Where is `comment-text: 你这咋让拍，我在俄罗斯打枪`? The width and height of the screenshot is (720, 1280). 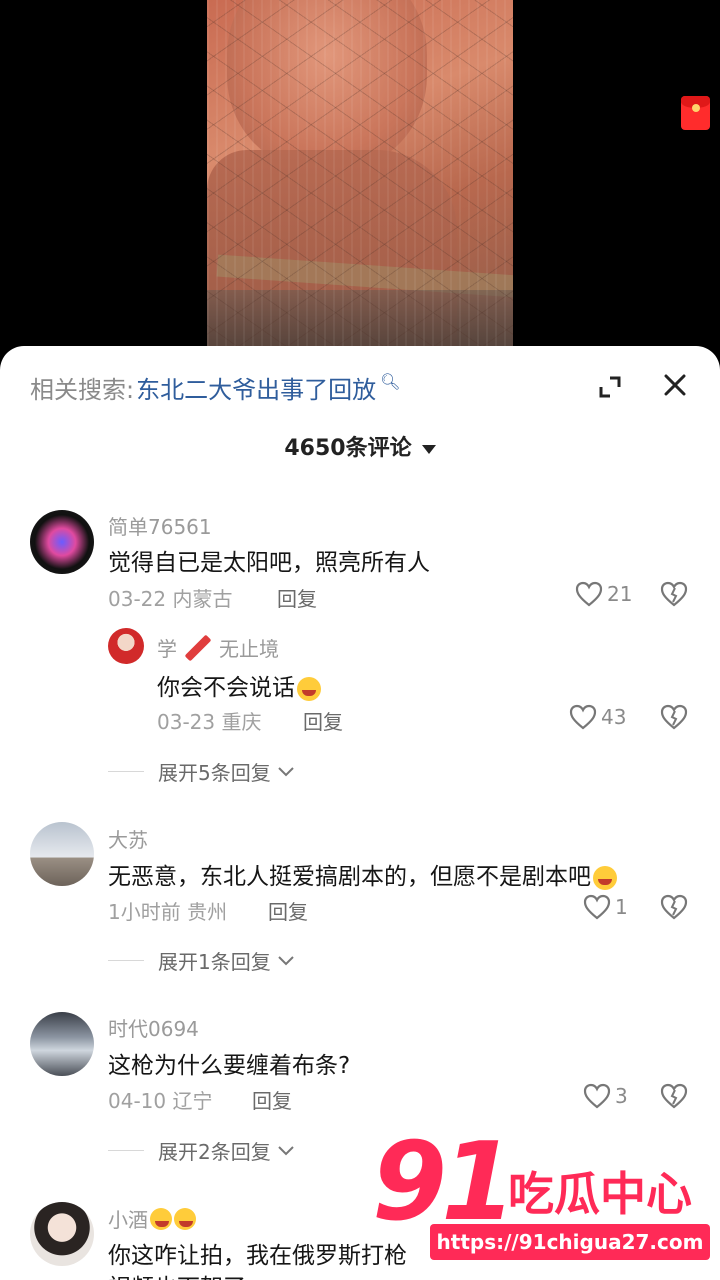
comment-text: 你这咋让拍，我在俄罗斯打枪 is located at coordinates (257, 1256).